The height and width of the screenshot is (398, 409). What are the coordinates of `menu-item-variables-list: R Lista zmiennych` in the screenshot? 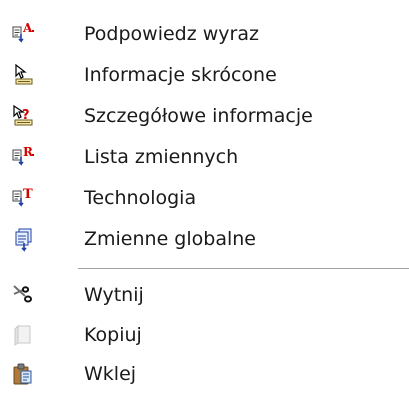 It's located at (204, 157).